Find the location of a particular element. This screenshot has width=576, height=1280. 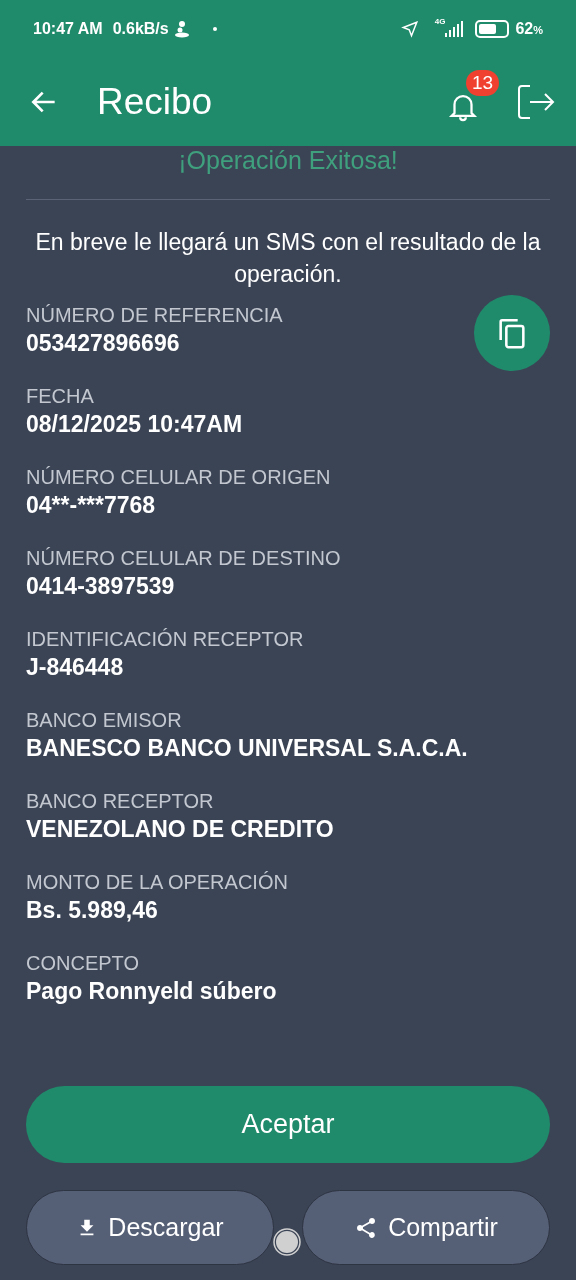

field-value: 04**-***7768 is located at coordinates (91, 505).